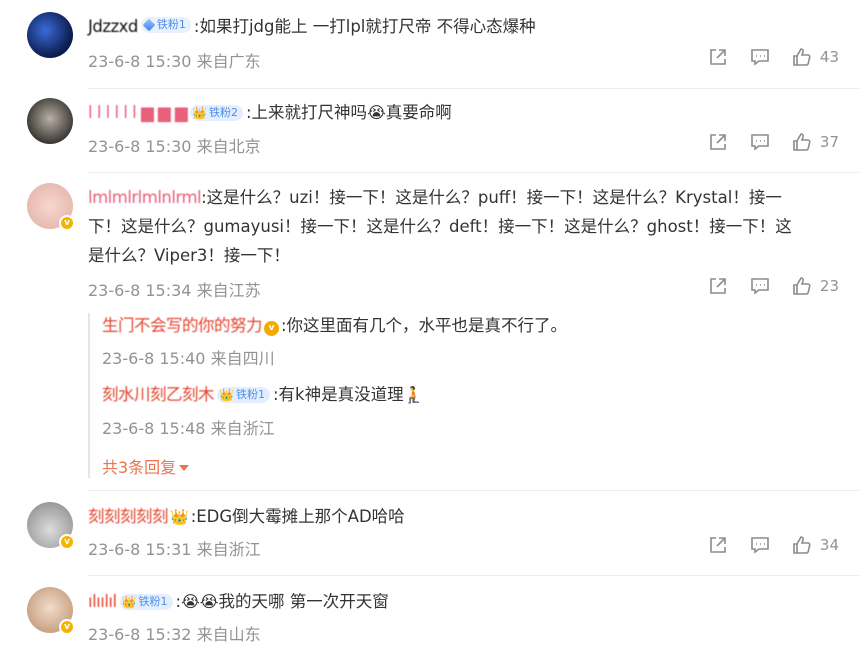  What do you see at coordinates (307, 112) in the screenshot?
I see `comment-text: :上来就打尺神吗` at bounding box center [307, 112].